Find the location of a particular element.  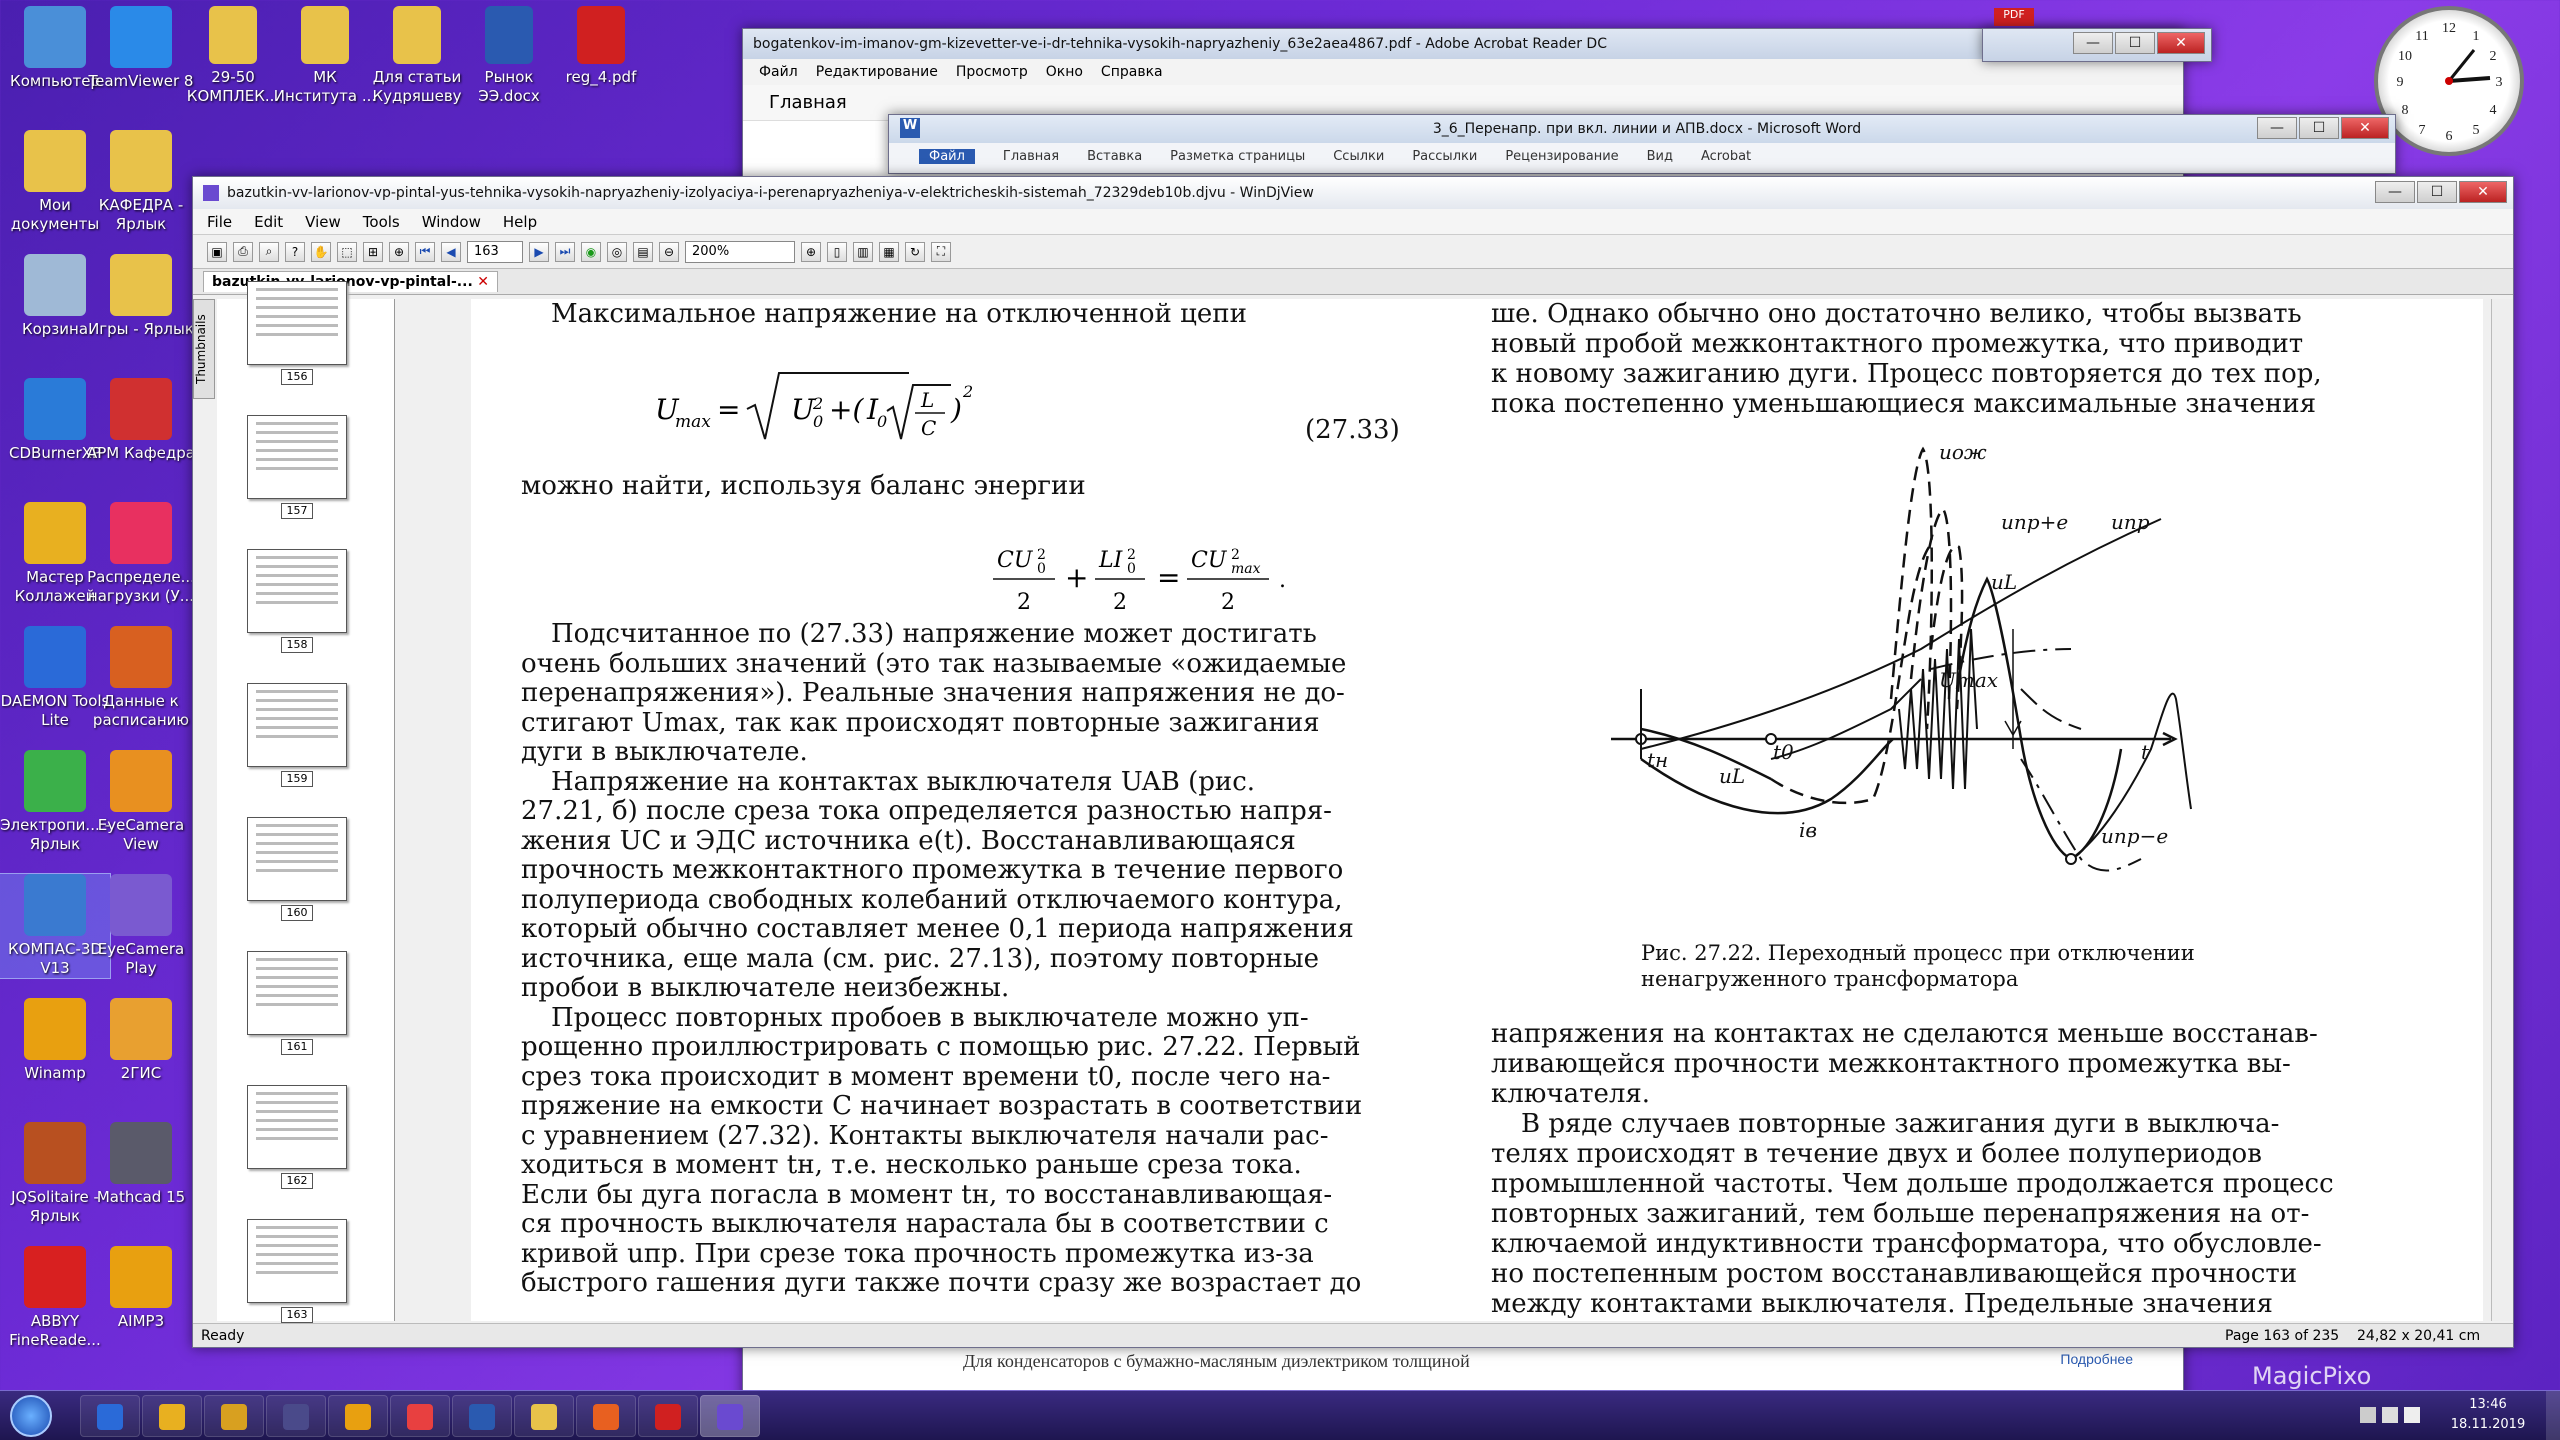

single-page-icon: ▯ is located at coordinates (837, 251).